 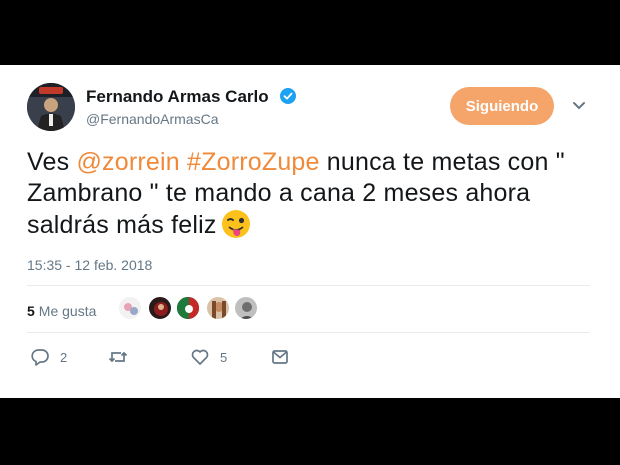 I want to click on mention-link: @zorrein, so click(x=127, y=162).